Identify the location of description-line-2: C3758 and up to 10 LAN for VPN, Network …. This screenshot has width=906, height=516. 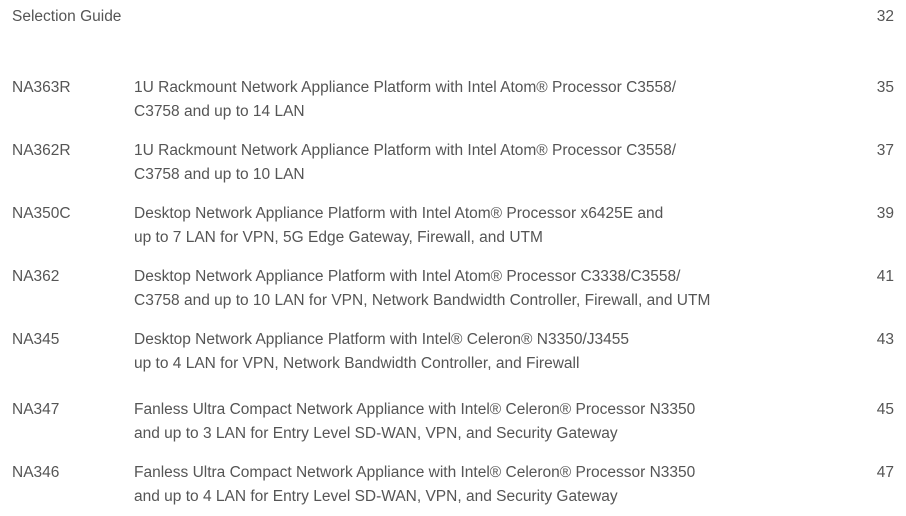
(422, 300).